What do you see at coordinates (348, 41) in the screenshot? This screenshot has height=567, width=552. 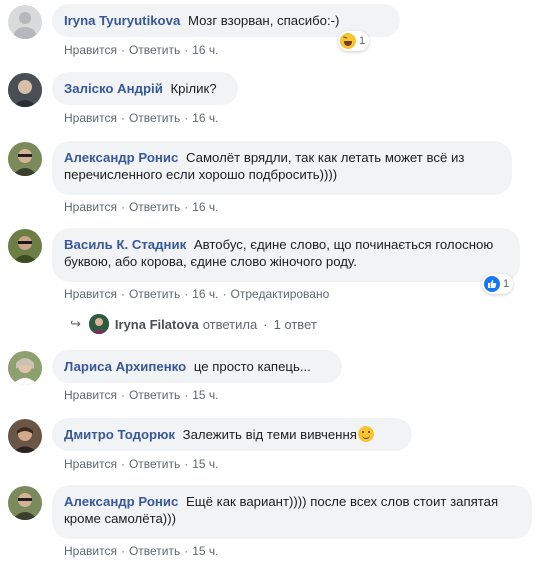 I see `haha-icon` at bounding box center [348, 41].